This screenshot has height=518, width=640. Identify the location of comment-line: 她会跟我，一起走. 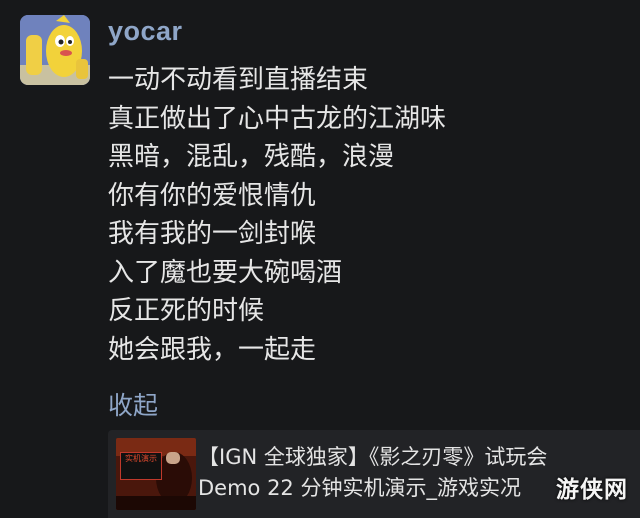
(212, 349).